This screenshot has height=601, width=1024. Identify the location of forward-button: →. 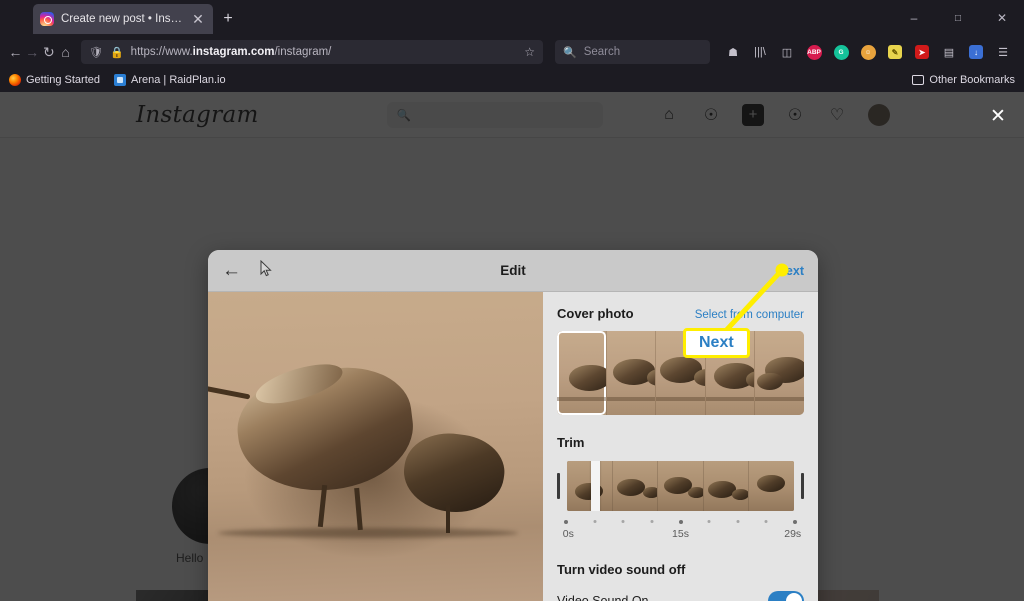
(32, 52).